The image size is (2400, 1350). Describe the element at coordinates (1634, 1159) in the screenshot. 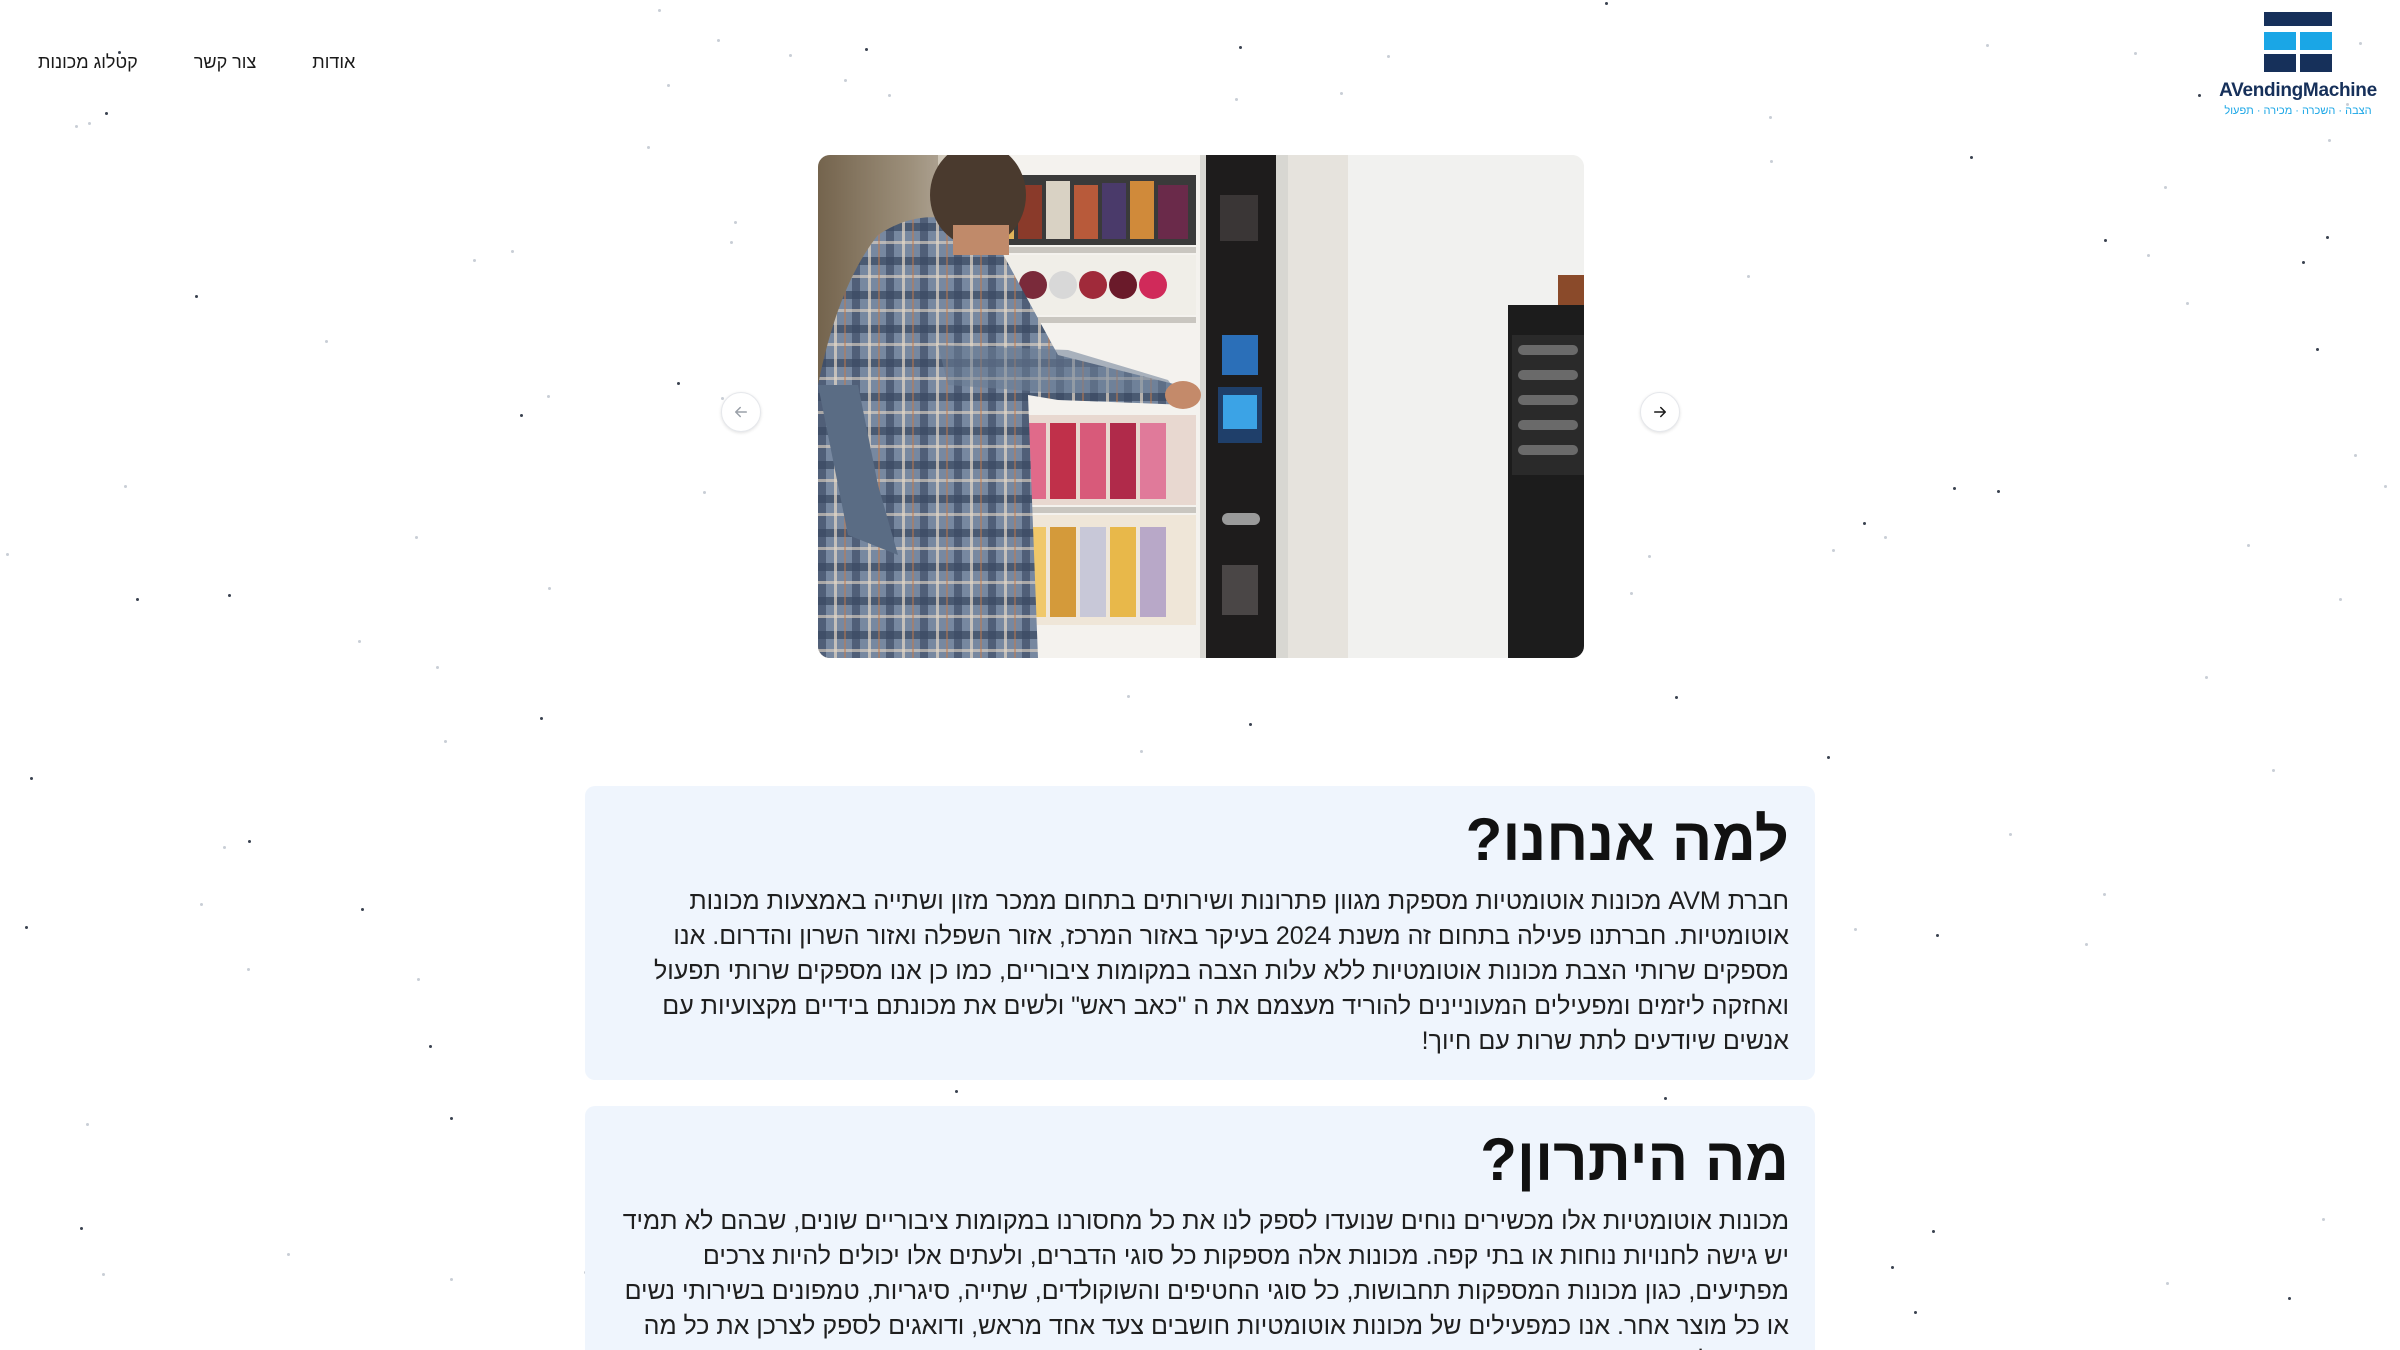

I see `advantage-title: מה היתרון?` at that location.